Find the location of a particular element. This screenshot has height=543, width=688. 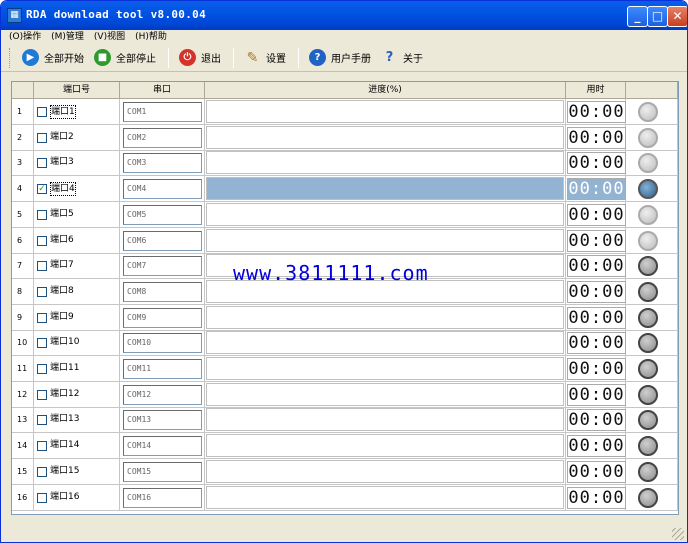

header-serial: 串口 is located at coordinates (162, 90).